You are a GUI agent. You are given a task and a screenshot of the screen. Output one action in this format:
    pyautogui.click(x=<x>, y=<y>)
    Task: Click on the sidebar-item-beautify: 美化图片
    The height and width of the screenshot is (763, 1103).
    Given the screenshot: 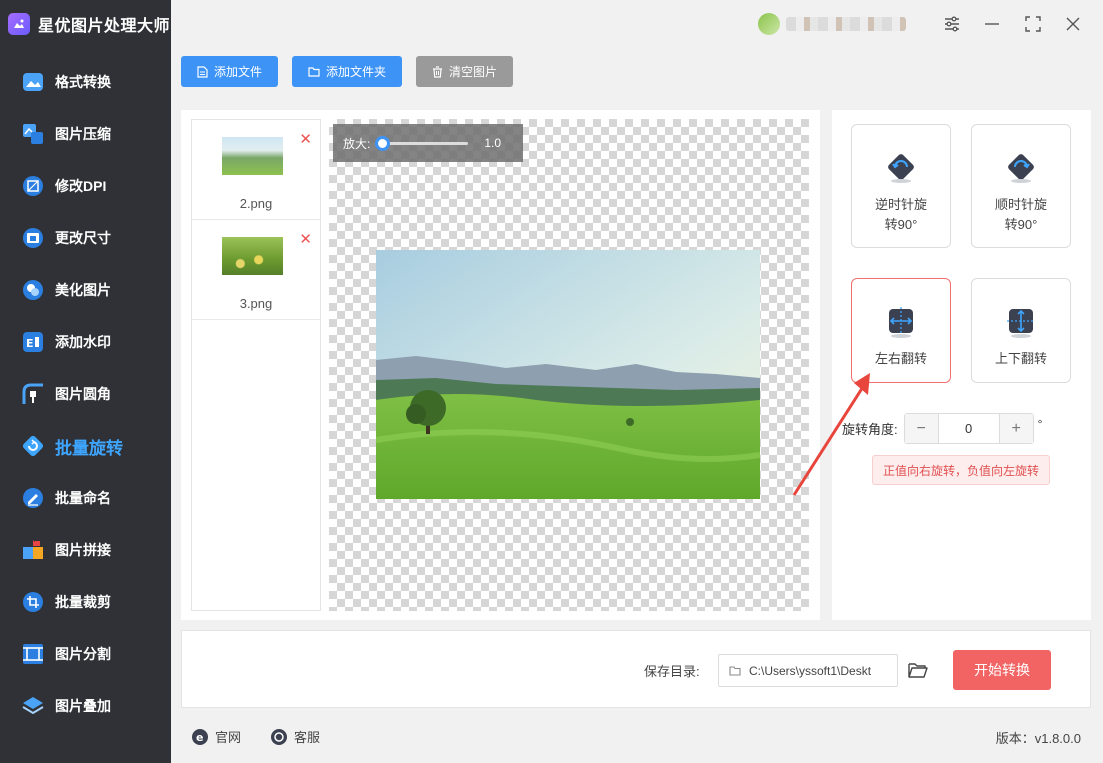 What is the action you would take?
    pyautogui.click(x=85, y=290)
    